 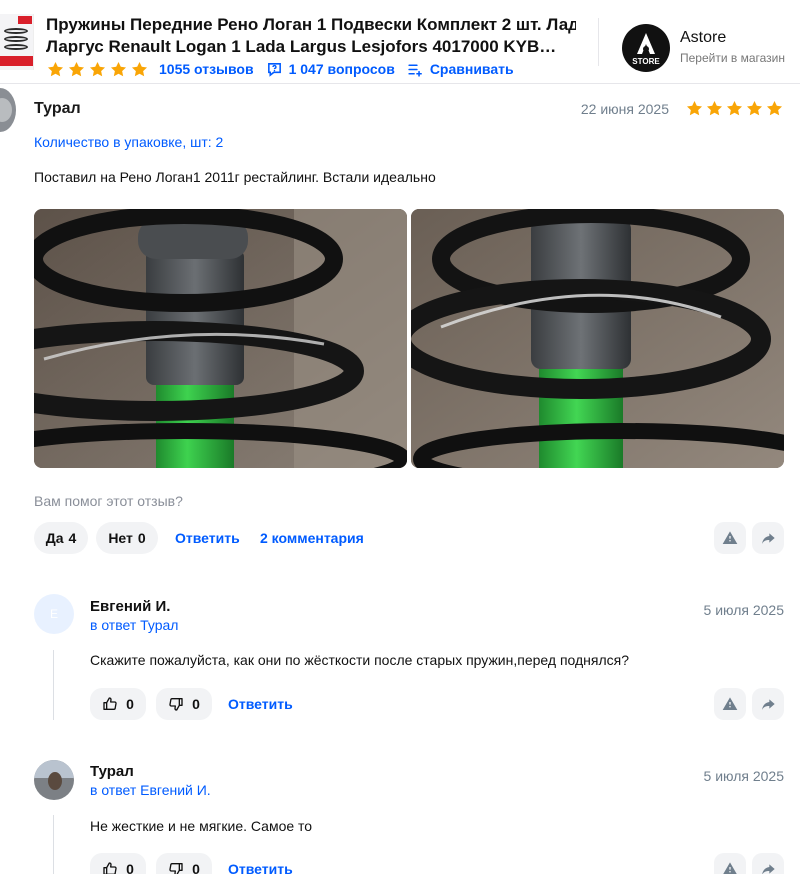 I want to click on product-thumbnail, so click(x=17, y=42).